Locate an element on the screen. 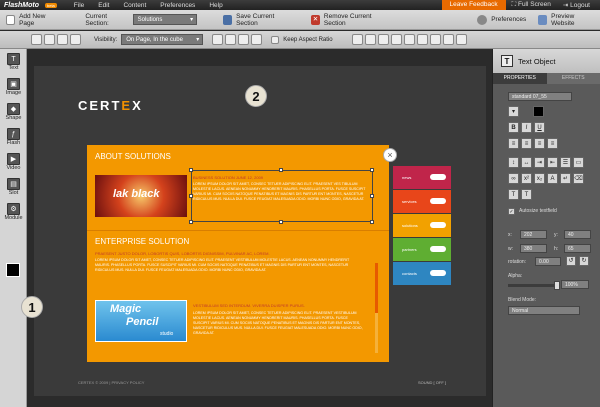 This screenshot has height=407, width=600. text-size-down-icon: T is located at coordinates (526, 194).